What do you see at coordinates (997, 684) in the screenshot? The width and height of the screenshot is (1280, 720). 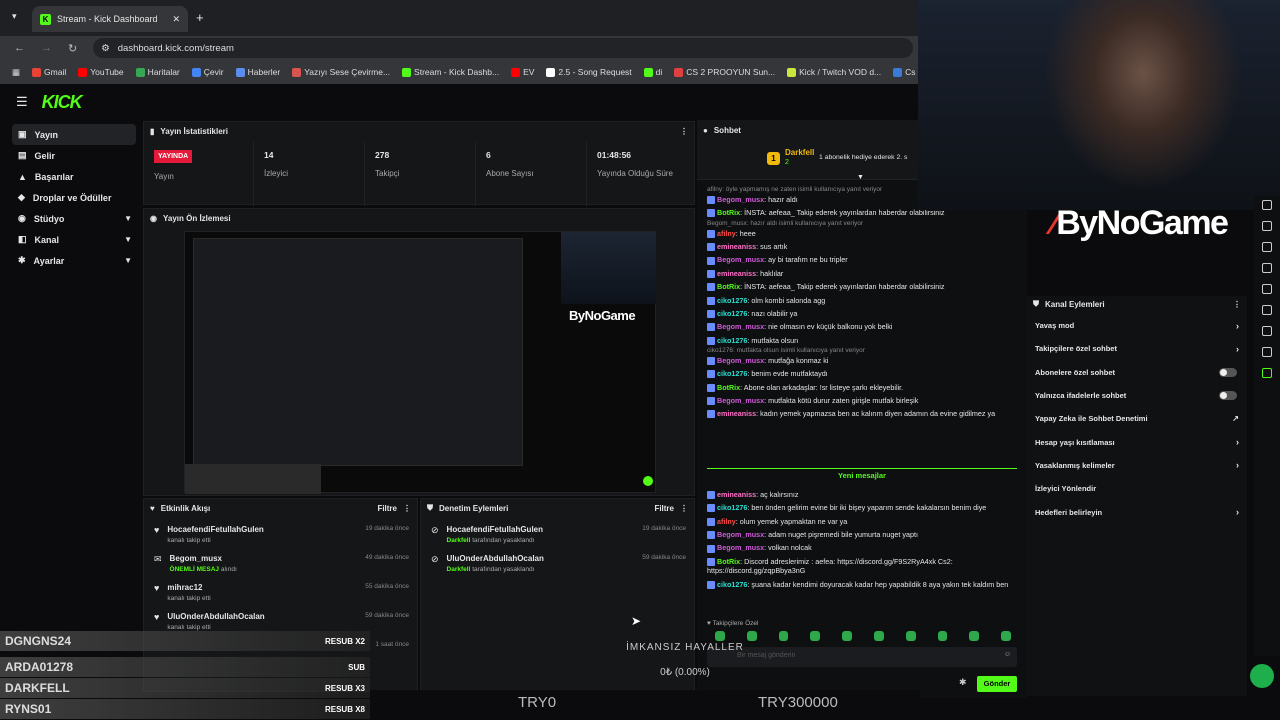 I see `send-button: Gönder` at bounding box center [997, 684].